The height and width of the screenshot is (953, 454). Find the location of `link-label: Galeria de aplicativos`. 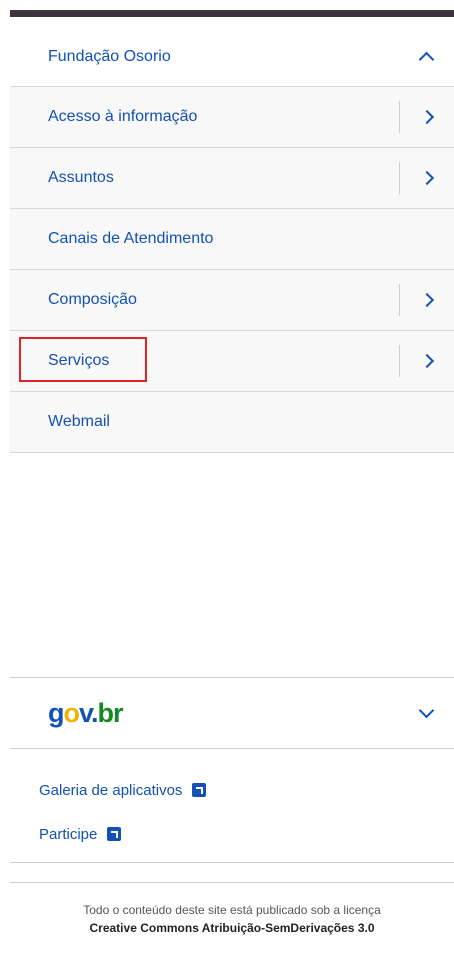

link-label: Galeria de aplicativos is located at coordinates (110, 790).